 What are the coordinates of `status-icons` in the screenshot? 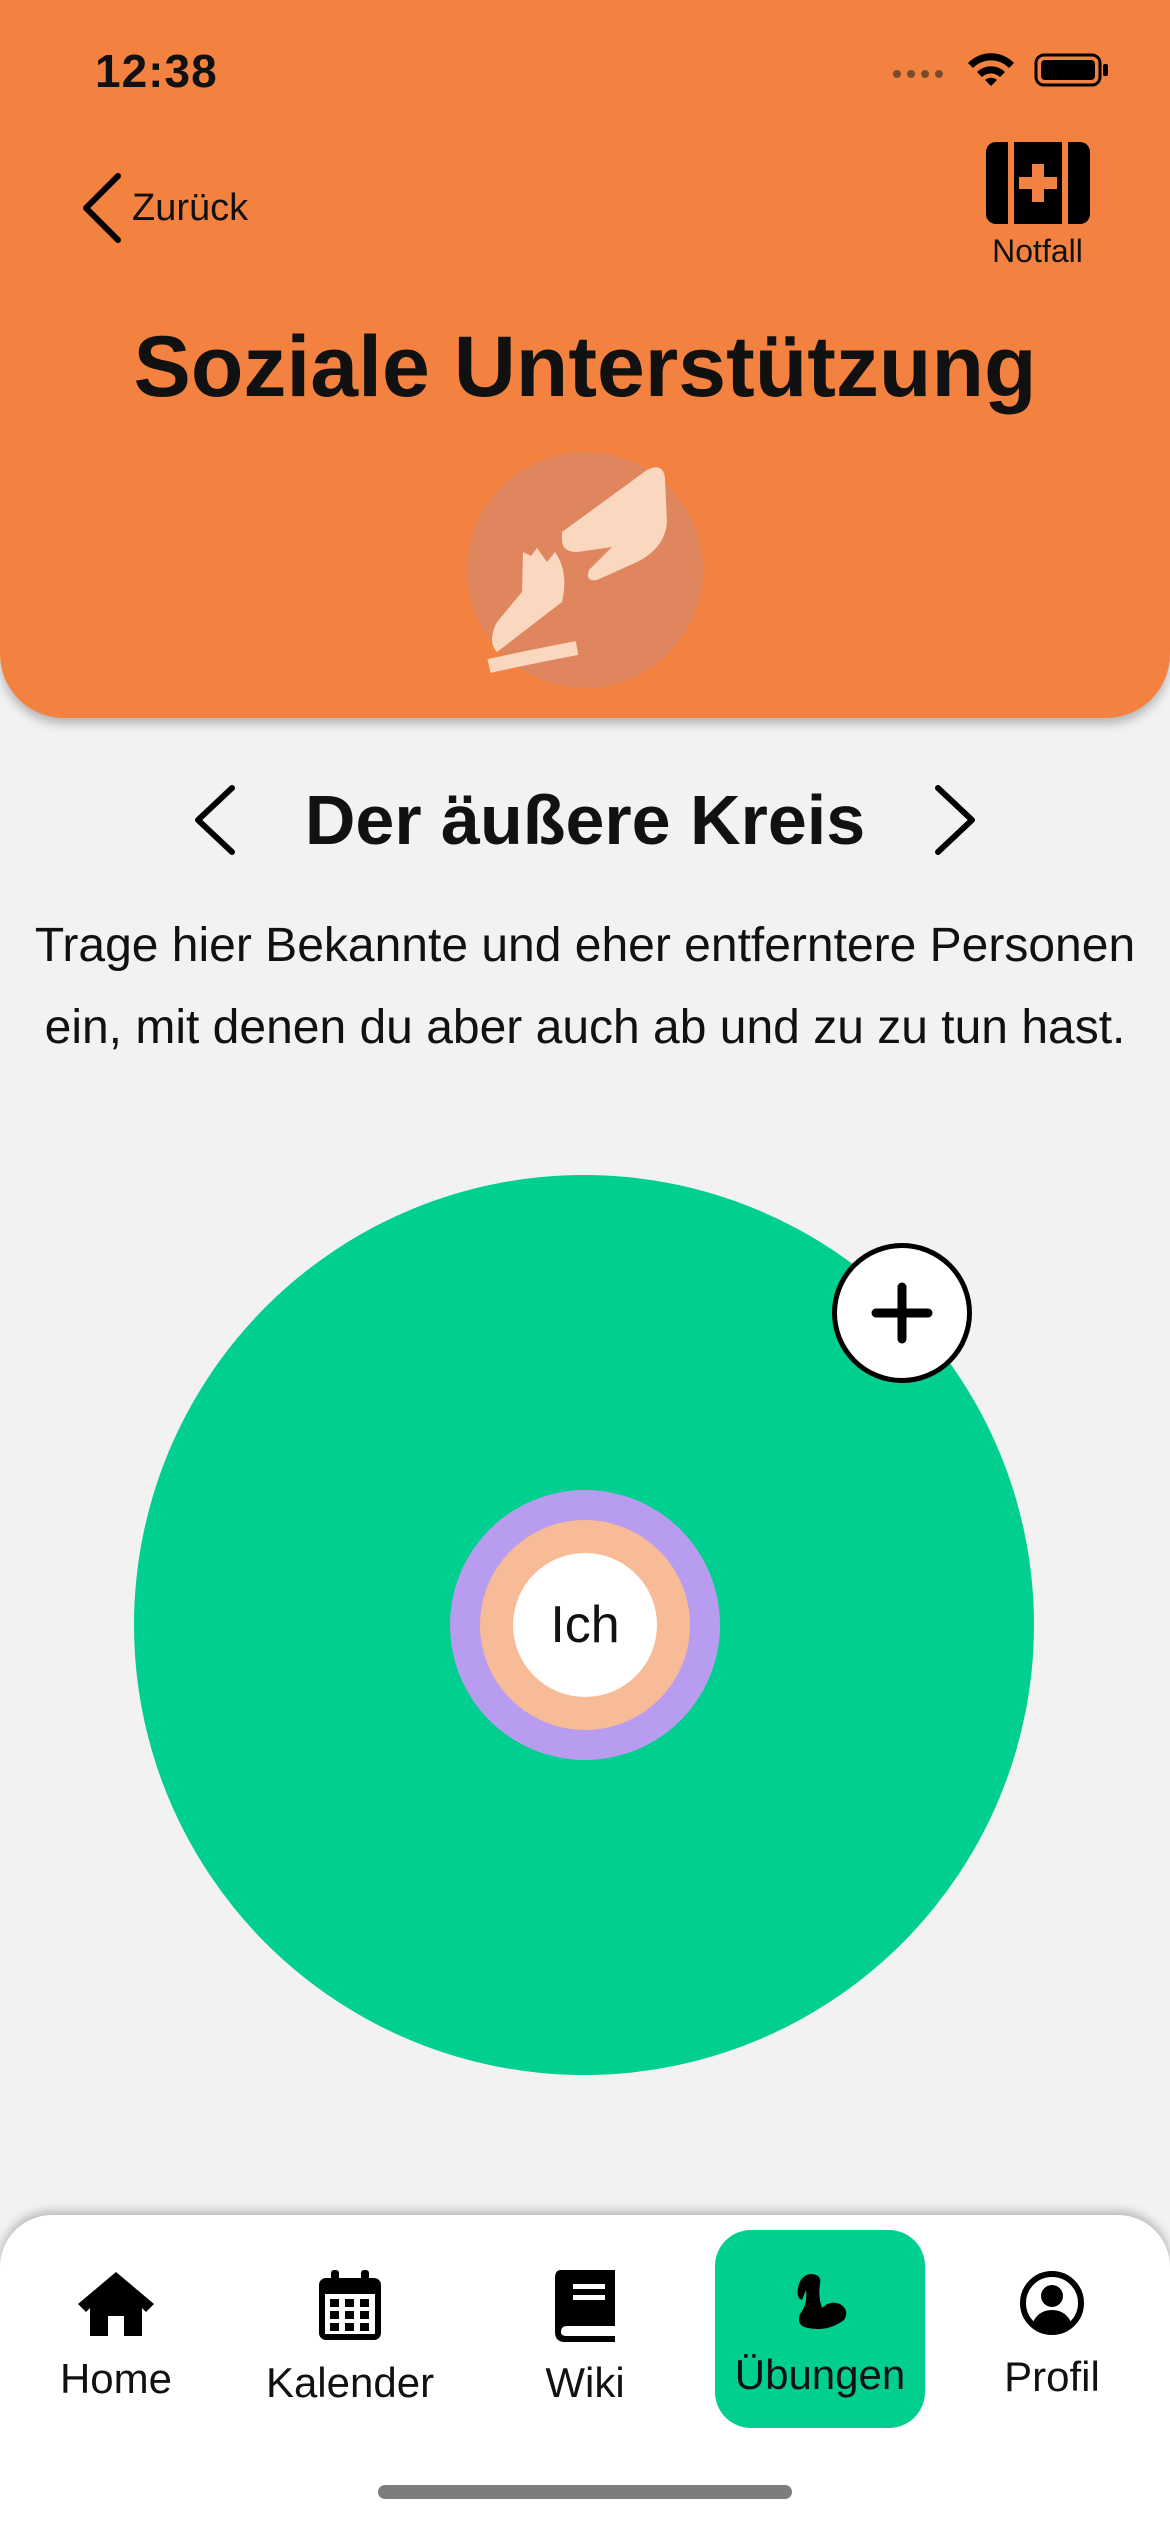 It's located at (1001, 70).